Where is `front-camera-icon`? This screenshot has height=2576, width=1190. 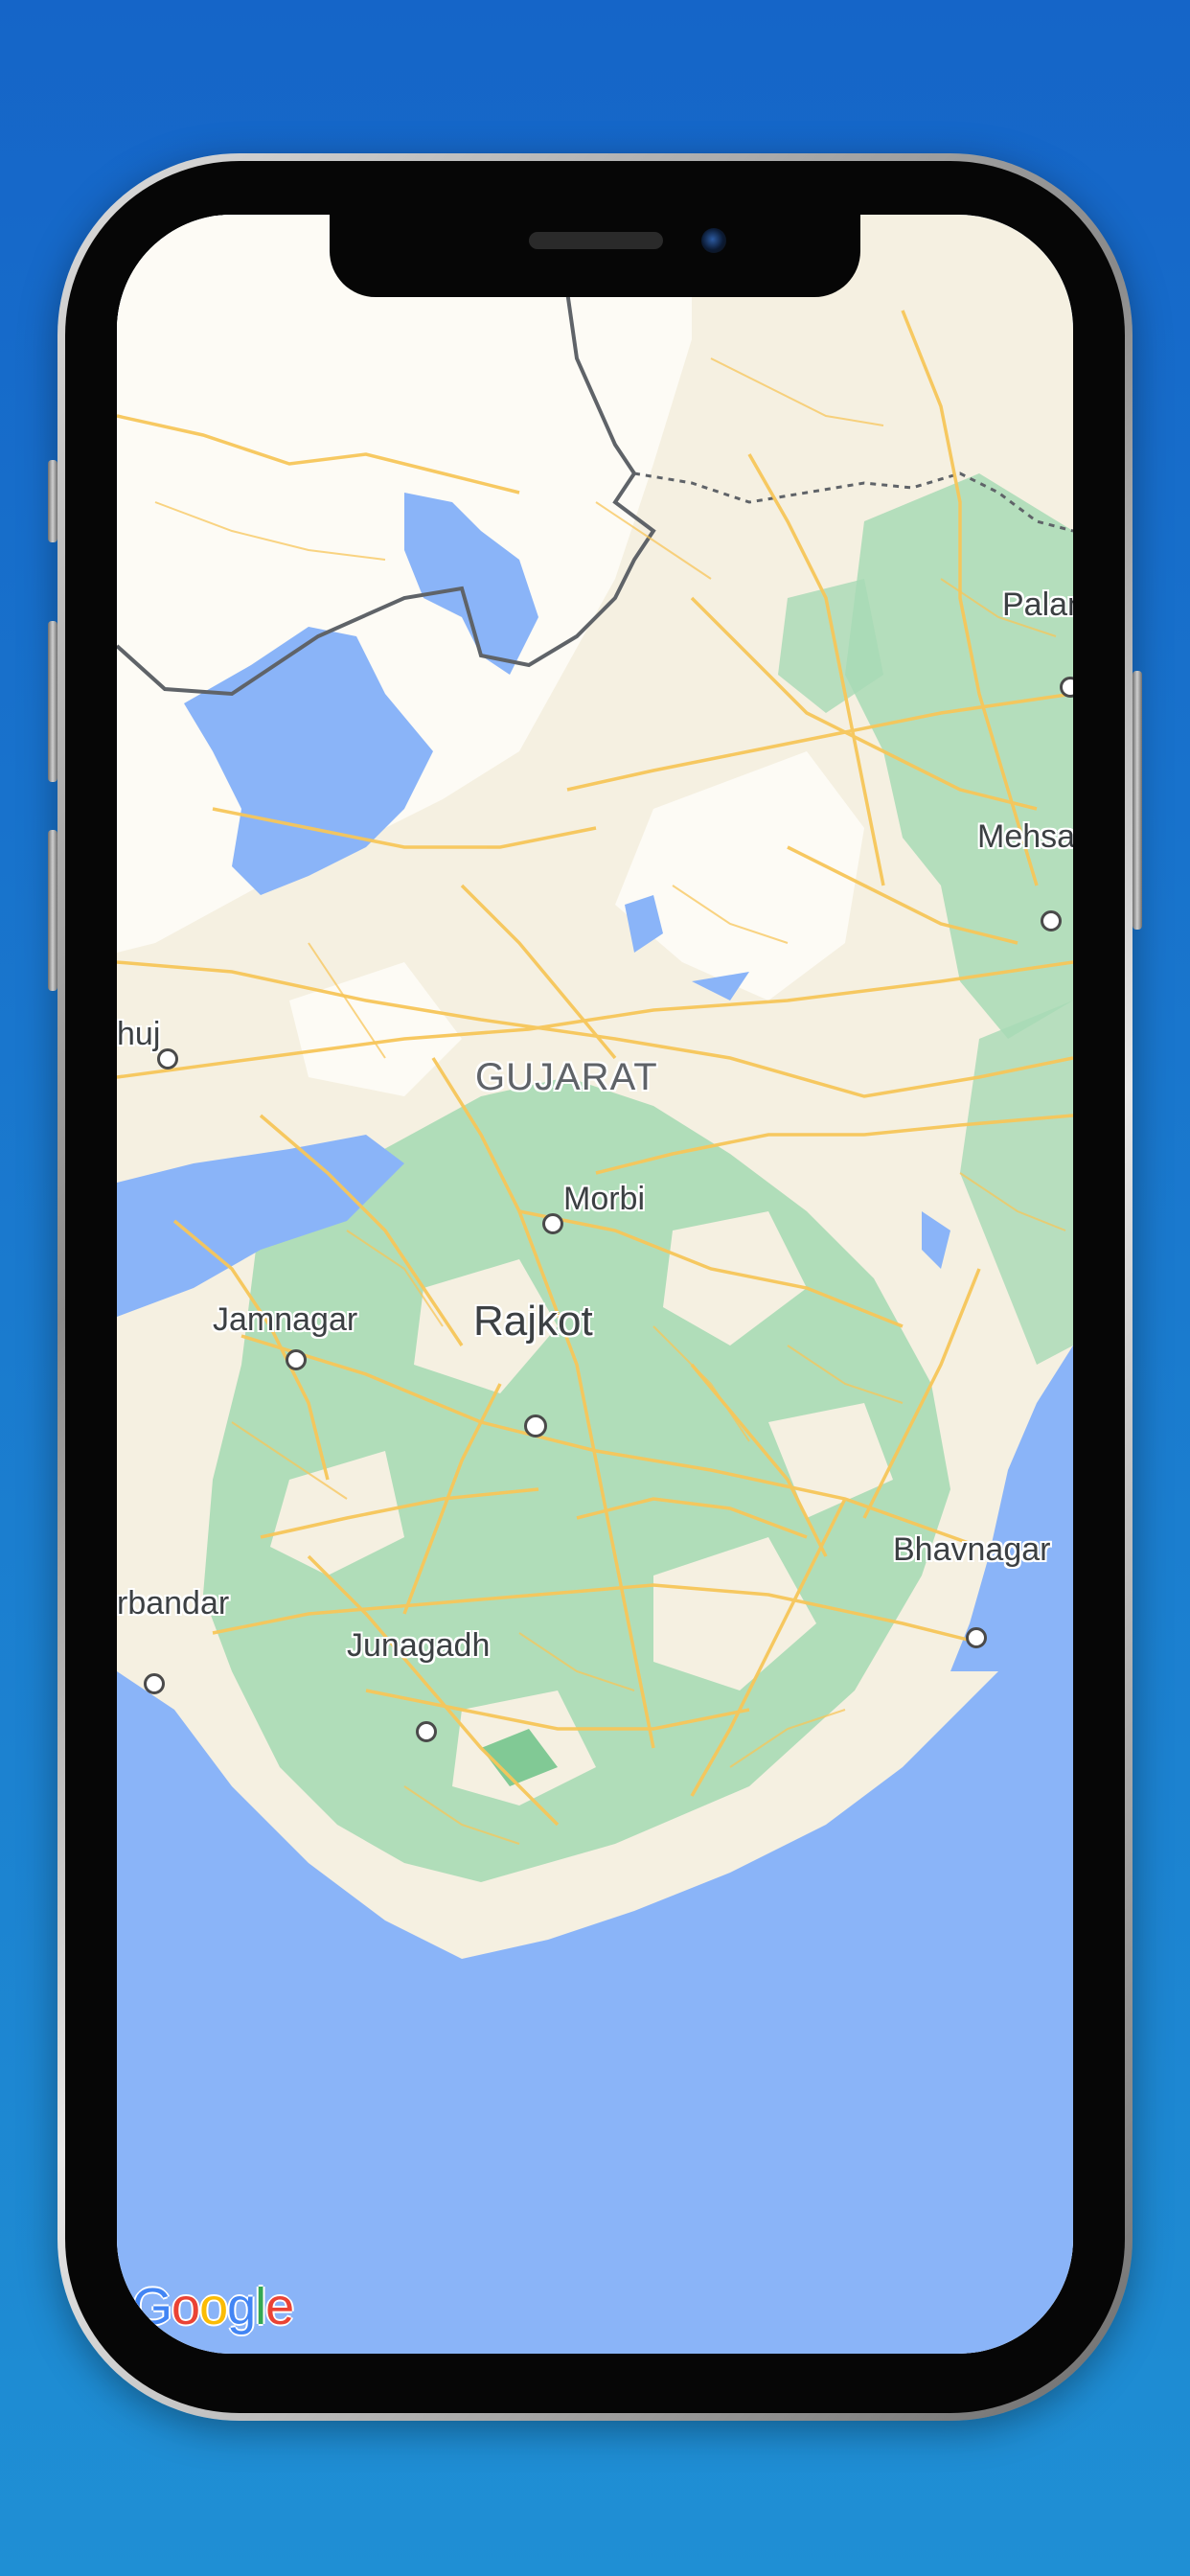
front-camera-icon is located at coordinates (714, 240).